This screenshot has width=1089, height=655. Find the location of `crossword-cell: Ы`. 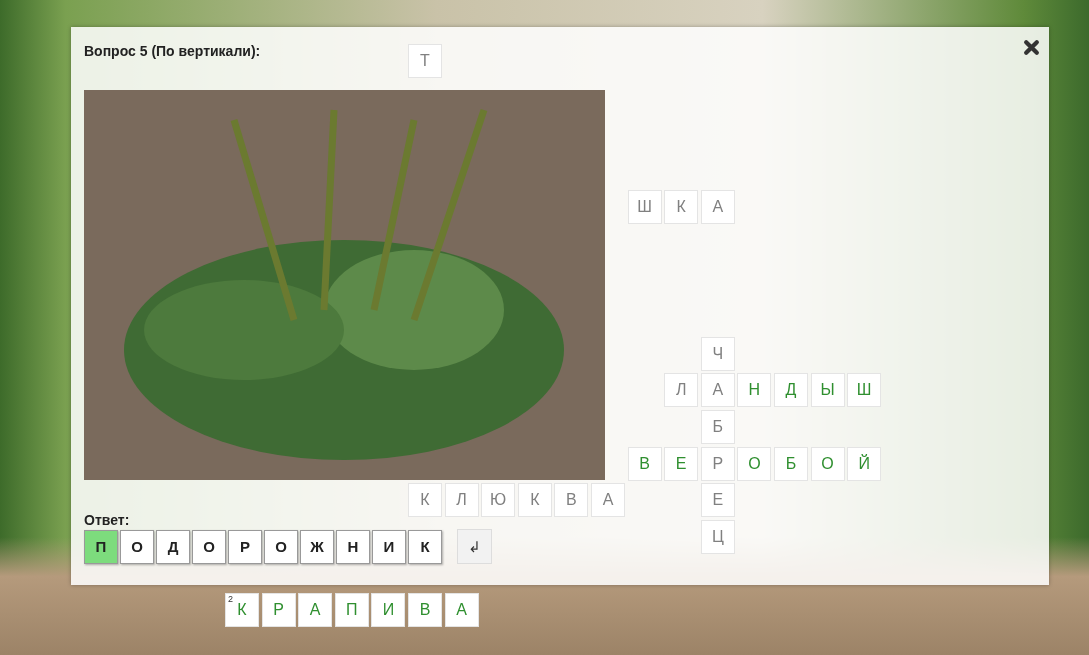

crossword-cell: Ы is located at coordinates (827, 390).